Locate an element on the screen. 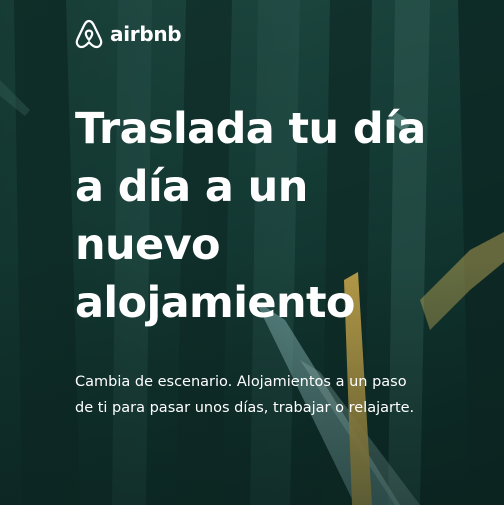  headline-line: Traslada tu día is located at coordinates (250, 129).